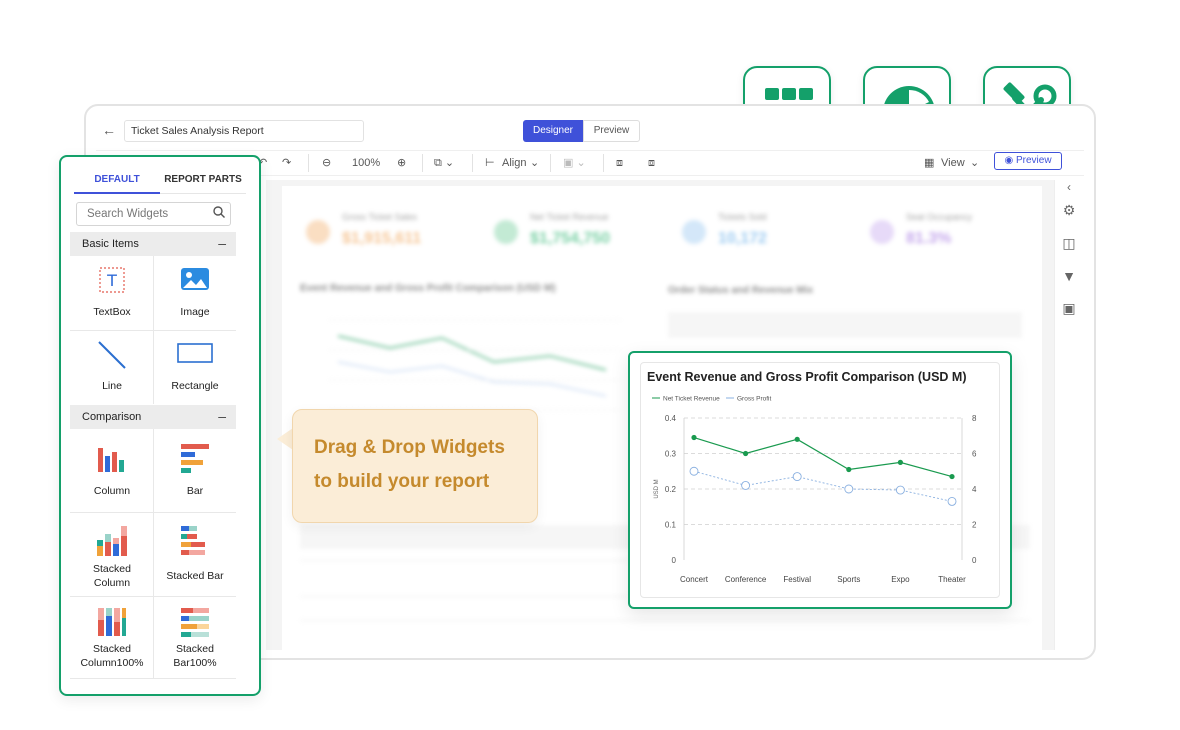 The image size is (1180, 730). I want to click on textbox-icon: T, so click(112, 280).